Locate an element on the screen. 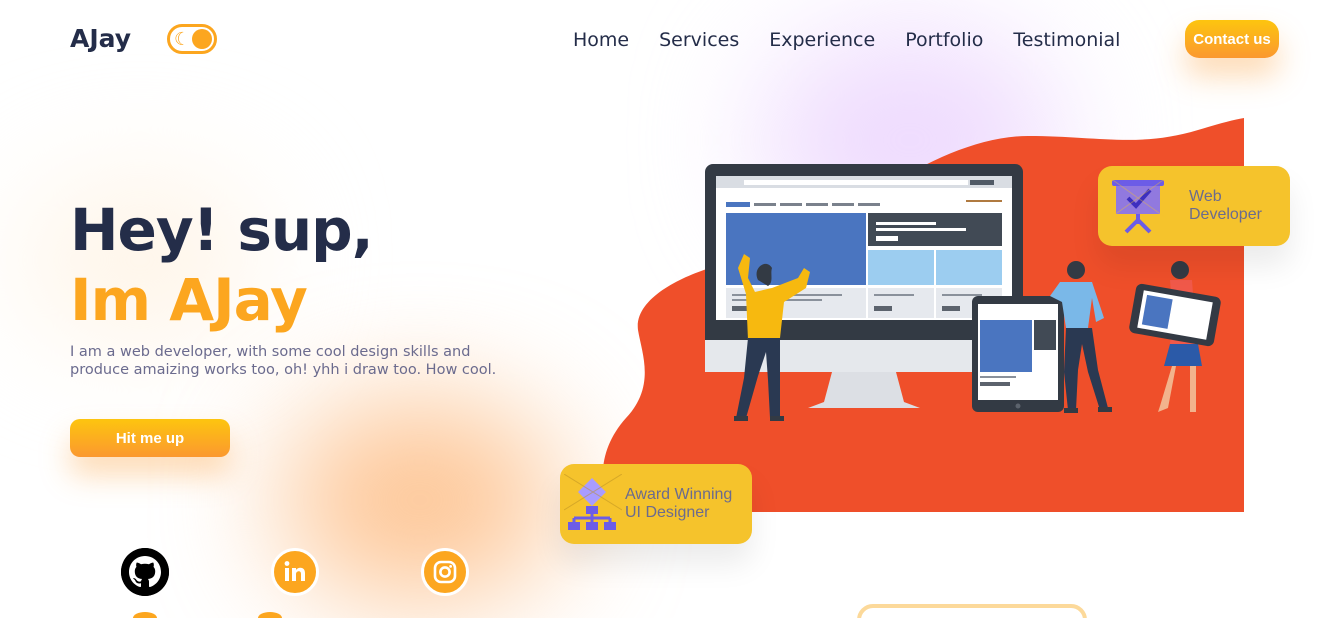 The height and width of the screenshot is (618, 1338). award-label: Award Winning UI Designer is located at coordinates (678, 504).